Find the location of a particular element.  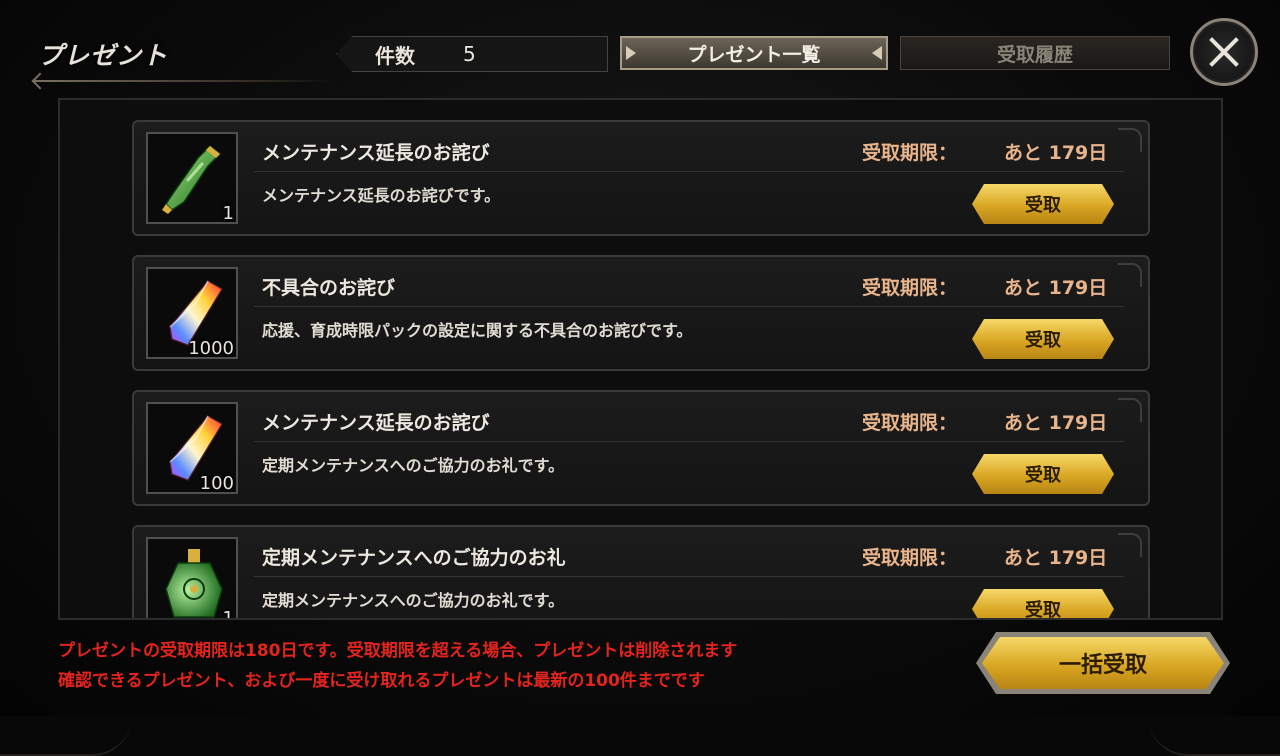

tab-receive-history: 受取履歴 is located at coordinates (1035, 53).